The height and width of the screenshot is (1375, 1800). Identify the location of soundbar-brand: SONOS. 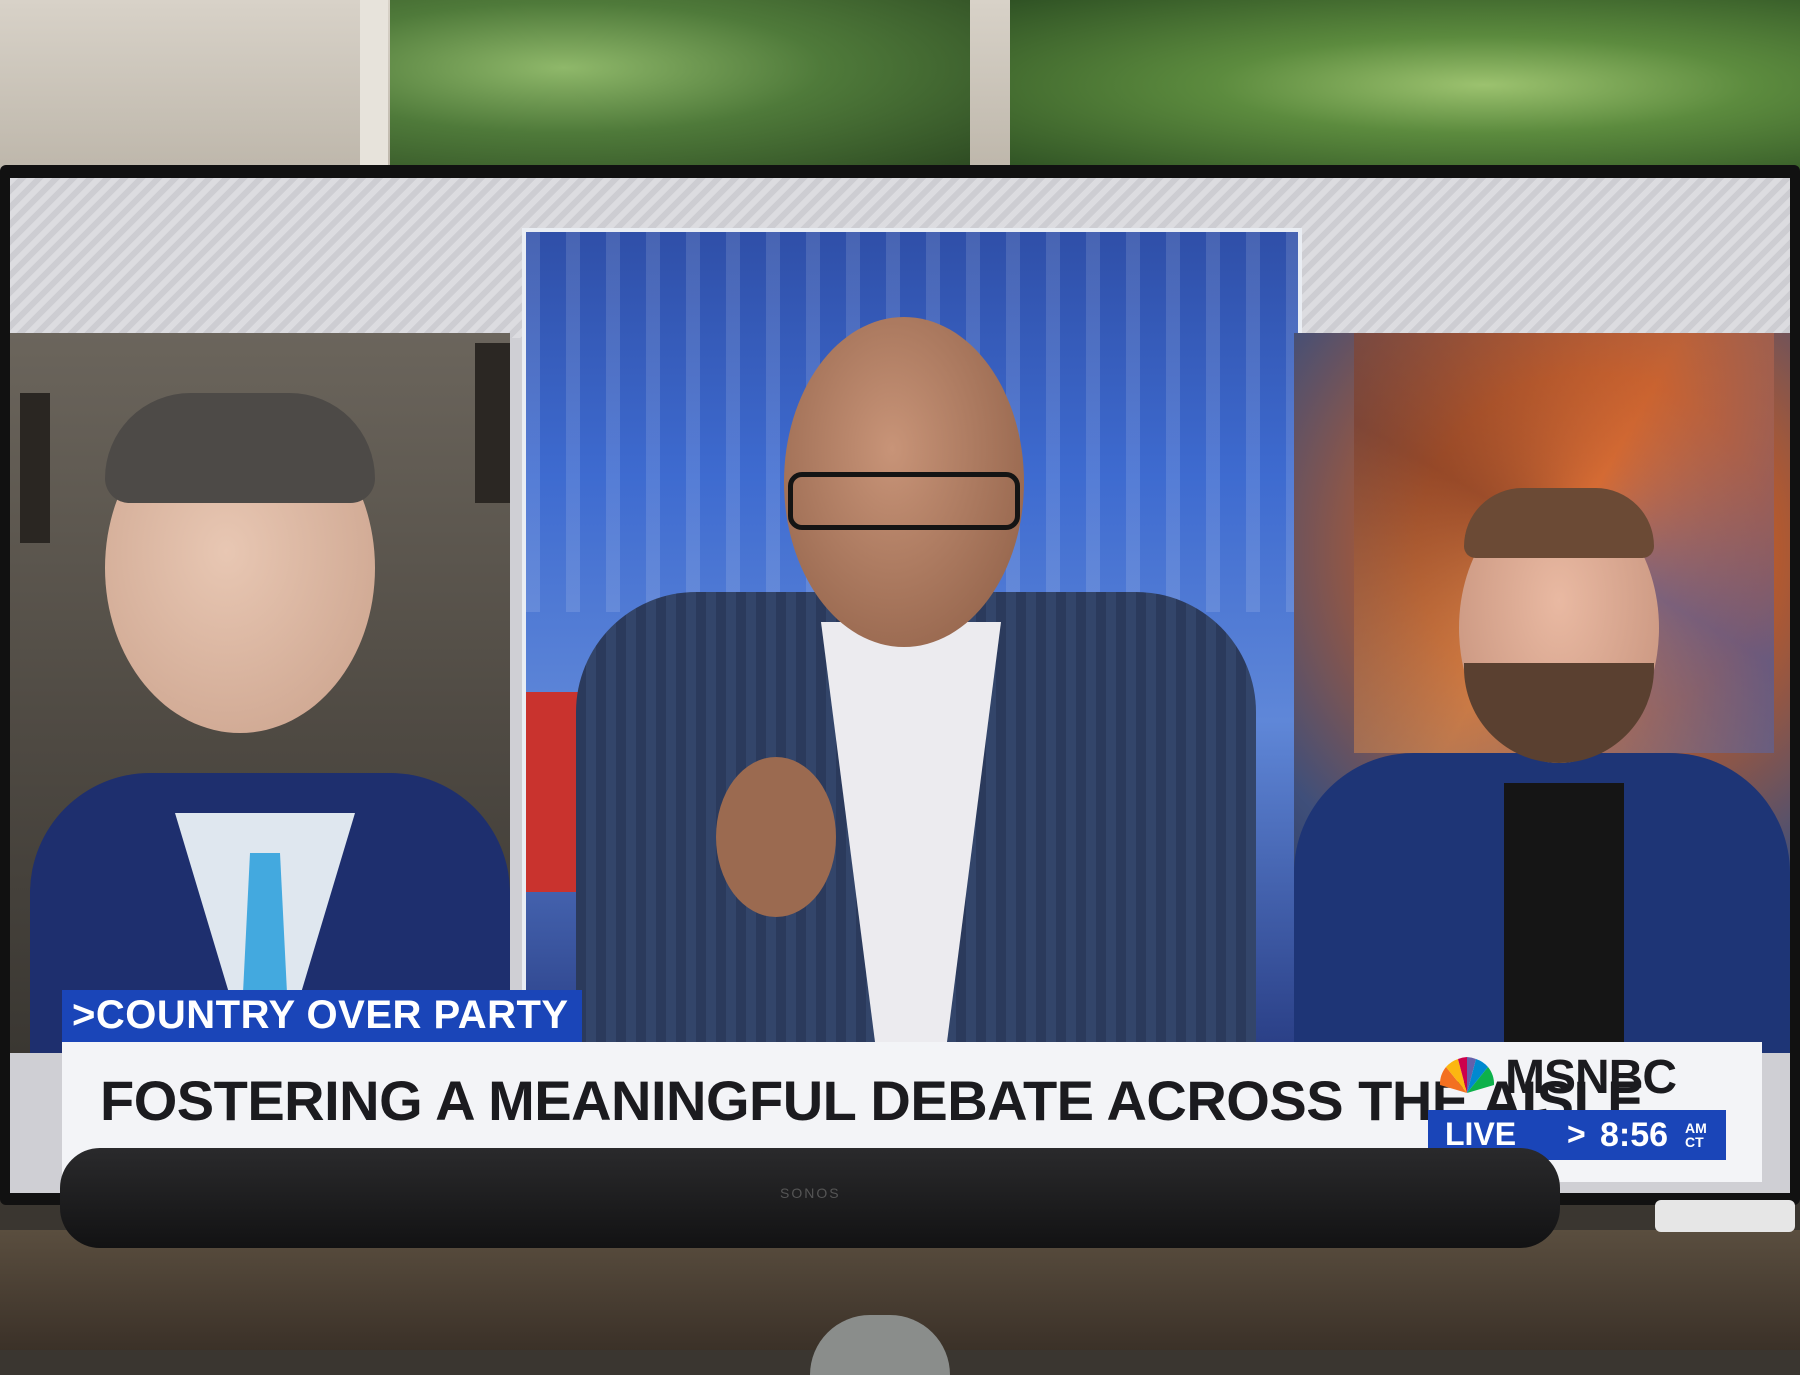
(810, 1193).